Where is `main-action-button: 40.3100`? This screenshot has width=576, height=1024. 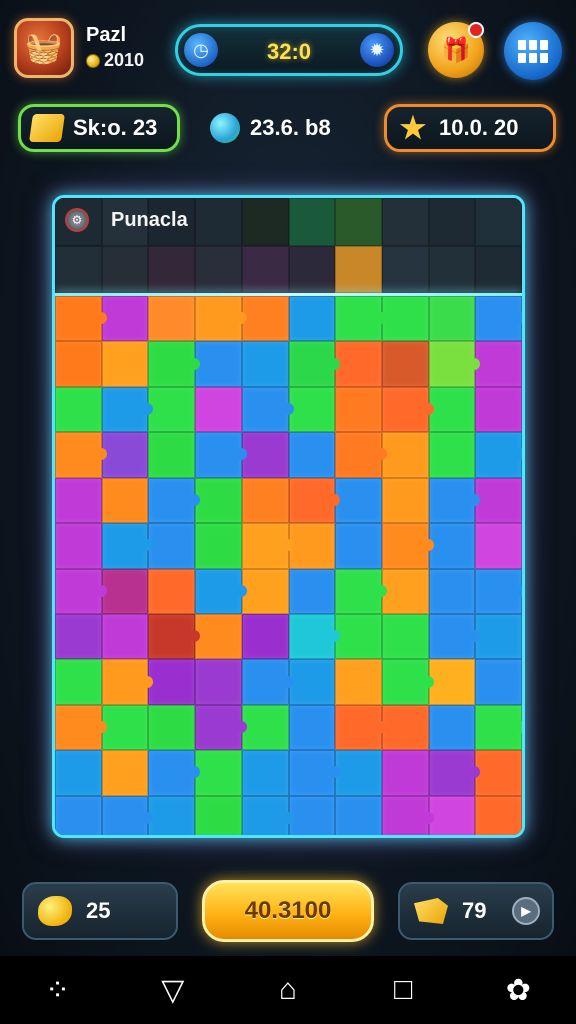
main-action-button: 40.3100 is located at coordinates (288, 911).